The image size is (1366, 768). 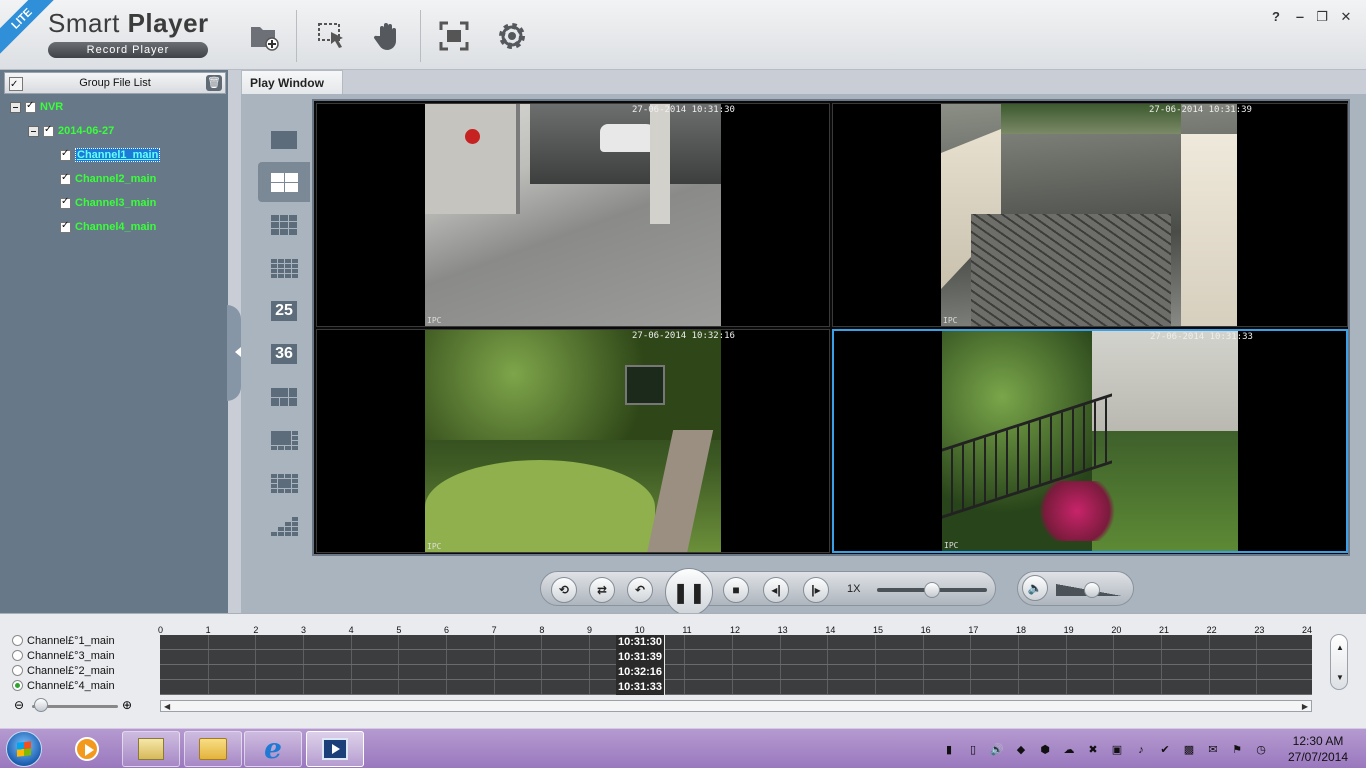 What do you see at coordinates (736, 706) in the screenshot?
I see `timeline-scrollbar: ◀ ▶` at bounding box center [736, 706].